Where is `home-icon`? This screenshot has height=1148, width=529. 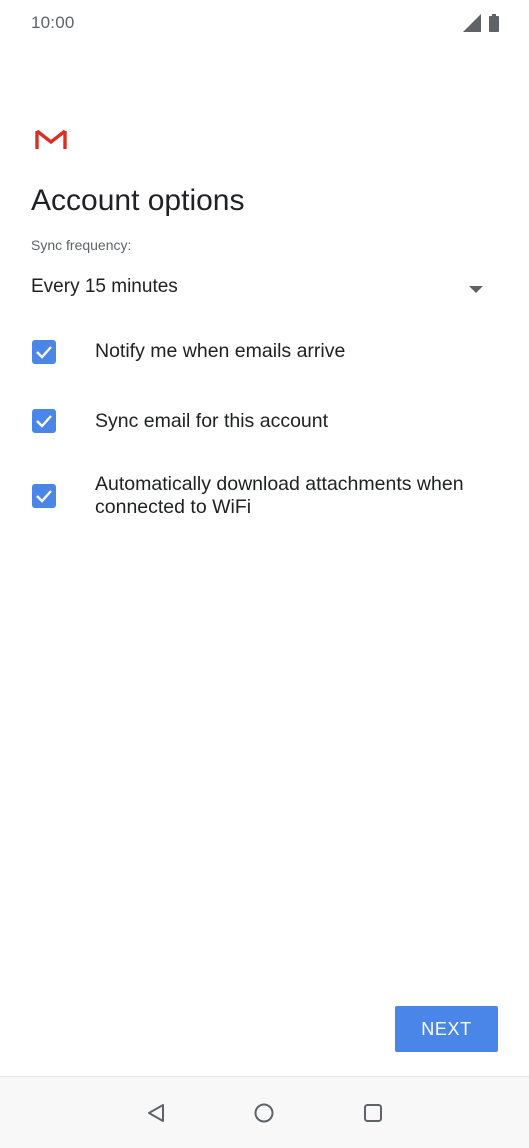 home-icon is located at coordinates (264, 1113).